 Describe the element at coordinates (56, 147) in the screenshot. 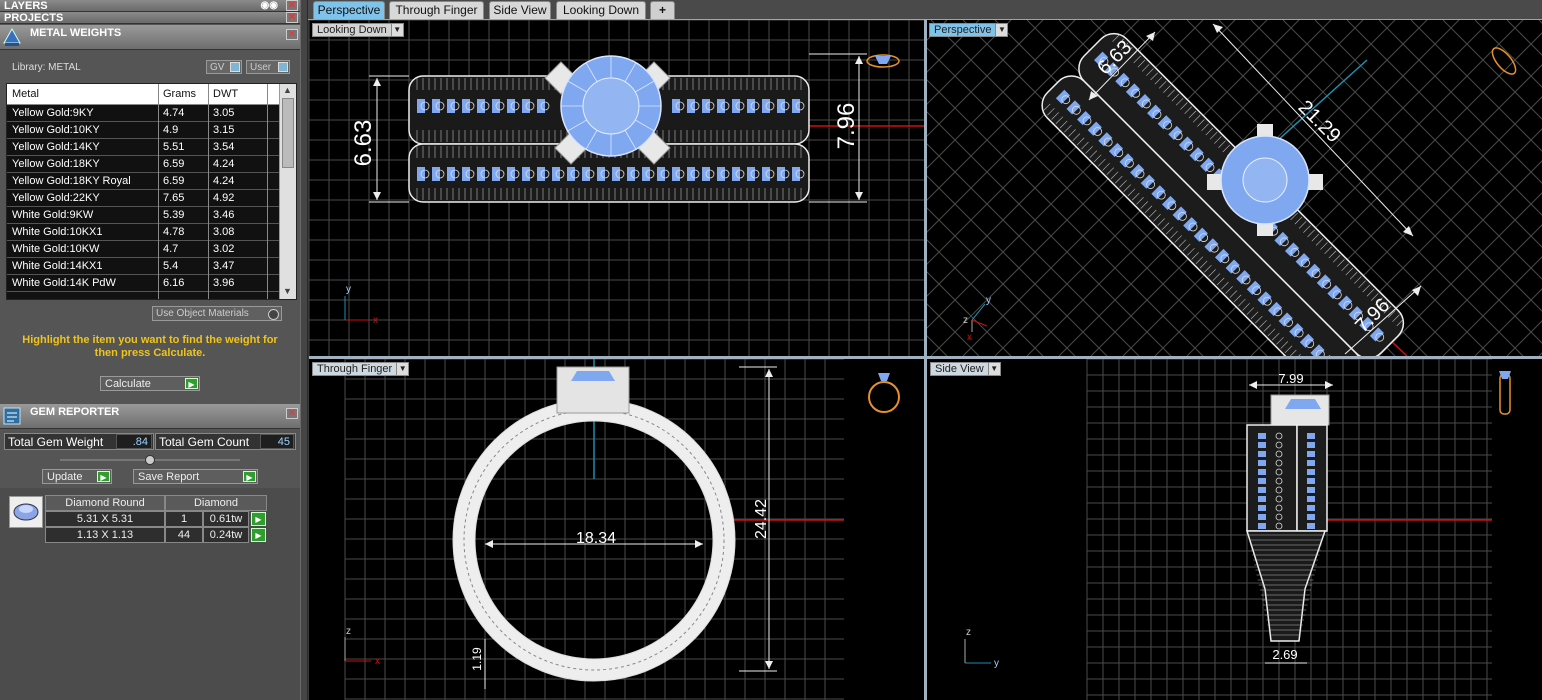

I see `cell-metal: Yellow Gold:14KY` at that location.